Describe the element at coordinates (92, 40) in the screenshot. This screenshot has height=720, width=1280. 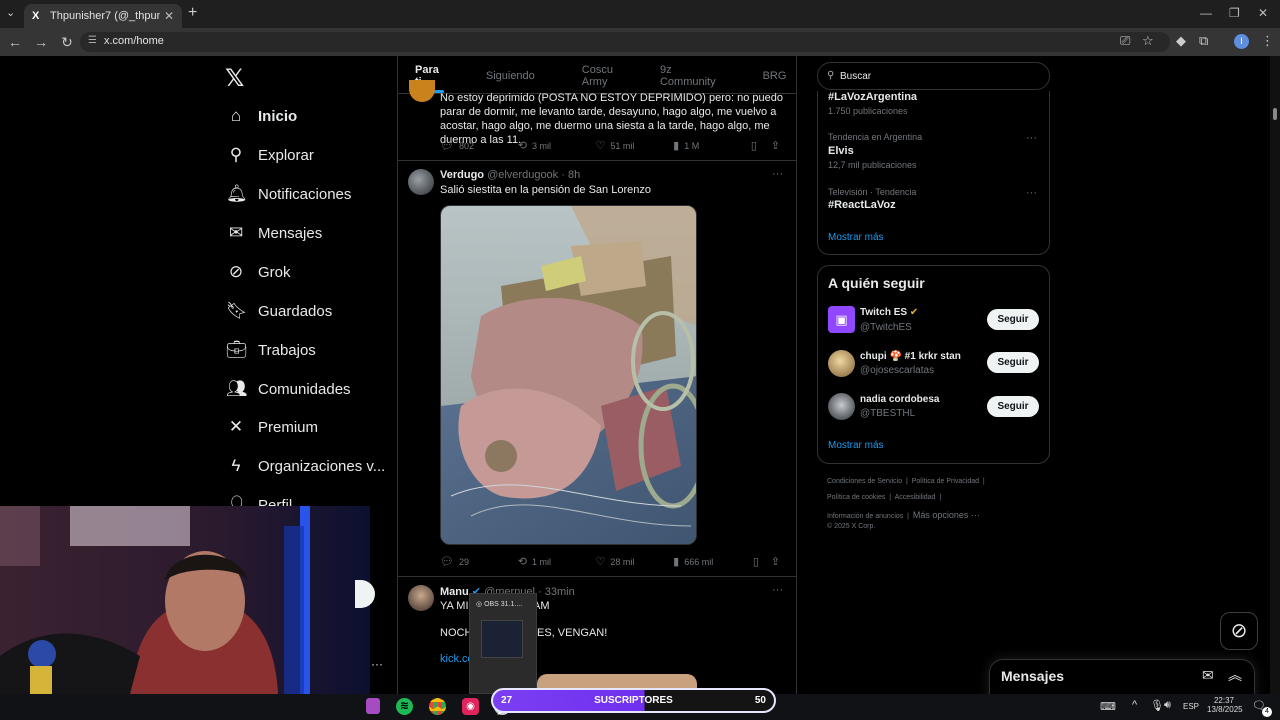
I see `site-info-icon: ☰` at that location.